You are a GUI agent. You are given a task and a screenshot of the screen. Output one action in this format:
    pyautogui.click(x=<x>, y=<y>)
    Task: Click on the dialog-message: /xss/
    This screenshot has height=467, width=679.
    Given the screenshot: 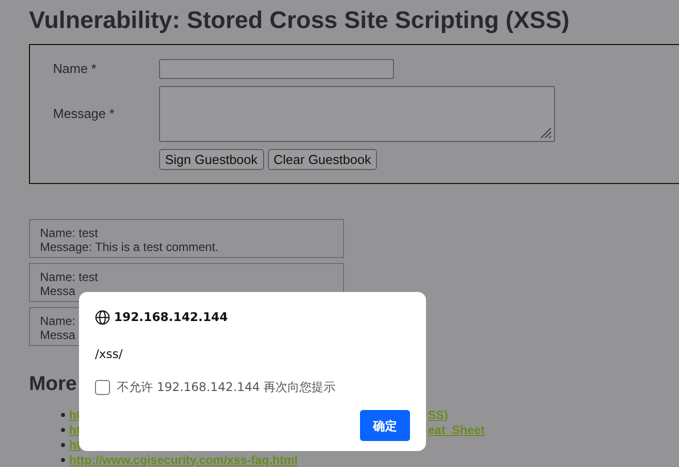 What is the action you would take?
    pyautogui.click(x=109, y=354)
    